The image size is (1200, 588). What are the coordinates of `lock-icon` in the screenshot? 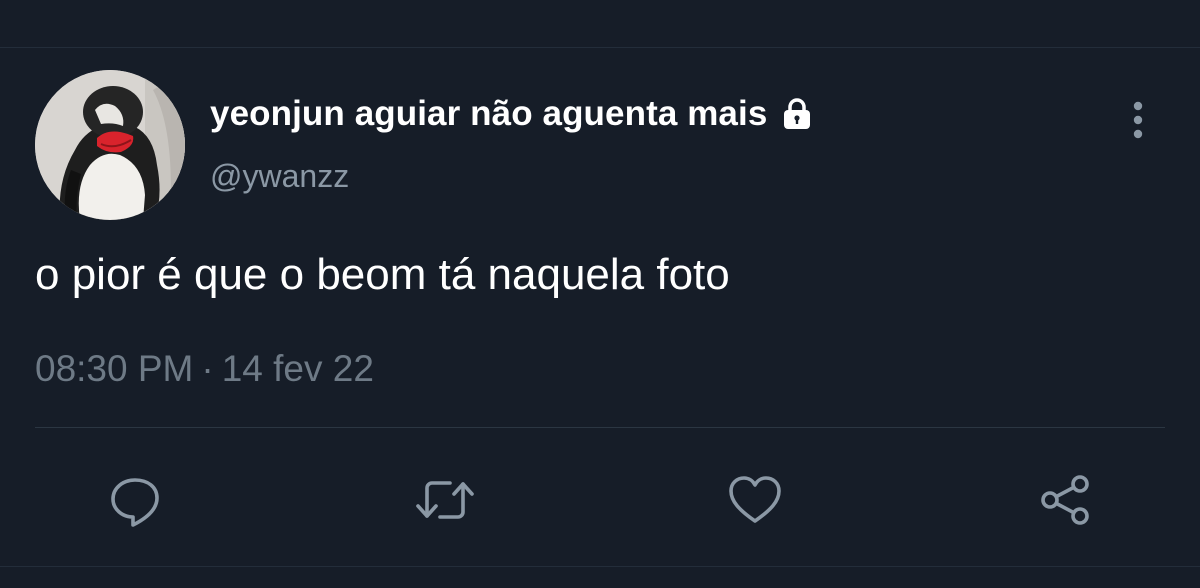 It's located at (797, 114).